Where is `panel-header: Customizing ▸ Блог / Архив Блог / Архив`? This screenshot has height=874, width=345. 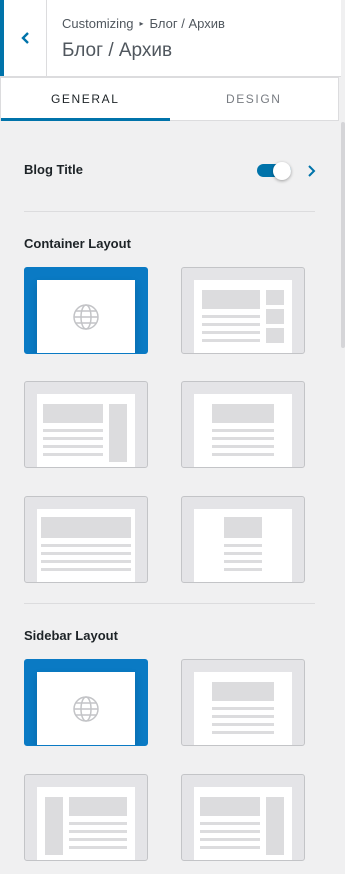
panel-header: Customizing ▸ Блог / Архив Блог / Архив is located at coordinates (170, 38).